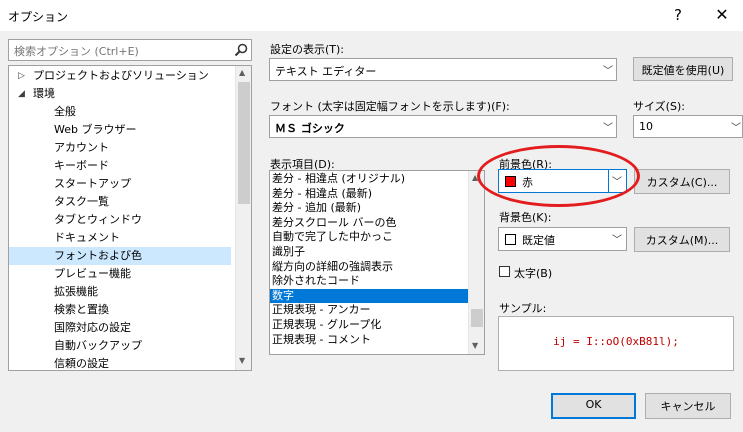 The image size is (743, 432). I want to click on tree-item-label: 国際対応の設定, so click(92, 327).